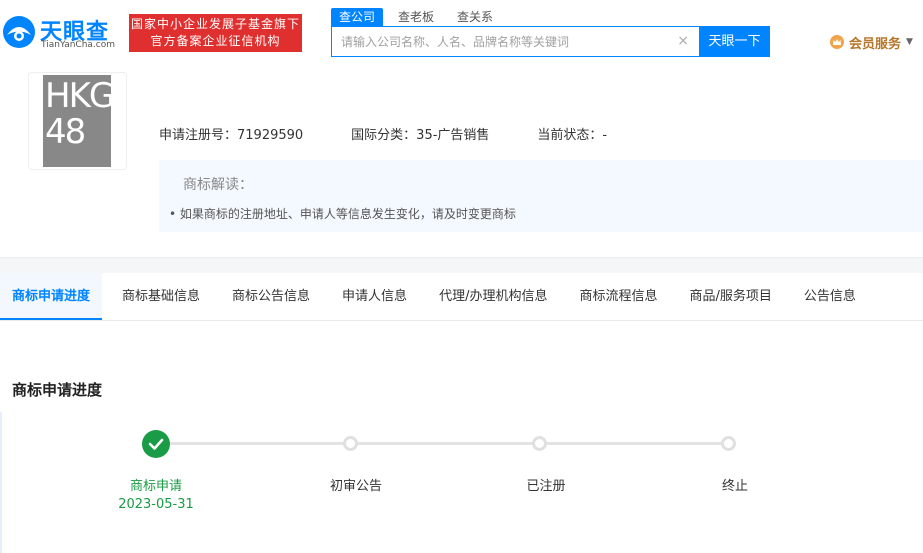  I want to click on section-title: 商标申请进度, so click(57, 390).